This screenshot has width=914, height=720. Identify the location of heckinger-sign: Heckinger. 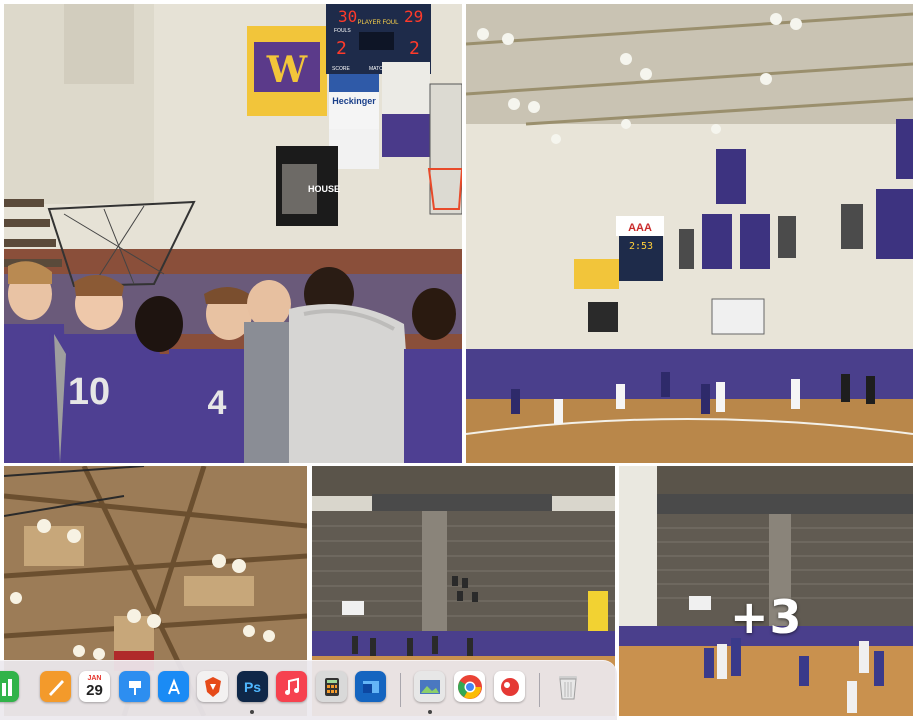
(354, 101).